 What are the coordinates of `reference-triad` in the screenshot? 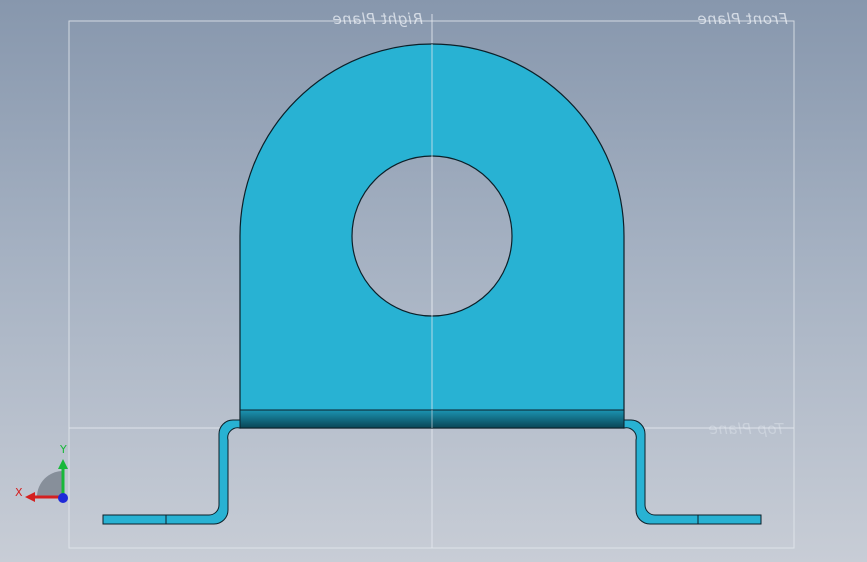 It's located at (46, 481).